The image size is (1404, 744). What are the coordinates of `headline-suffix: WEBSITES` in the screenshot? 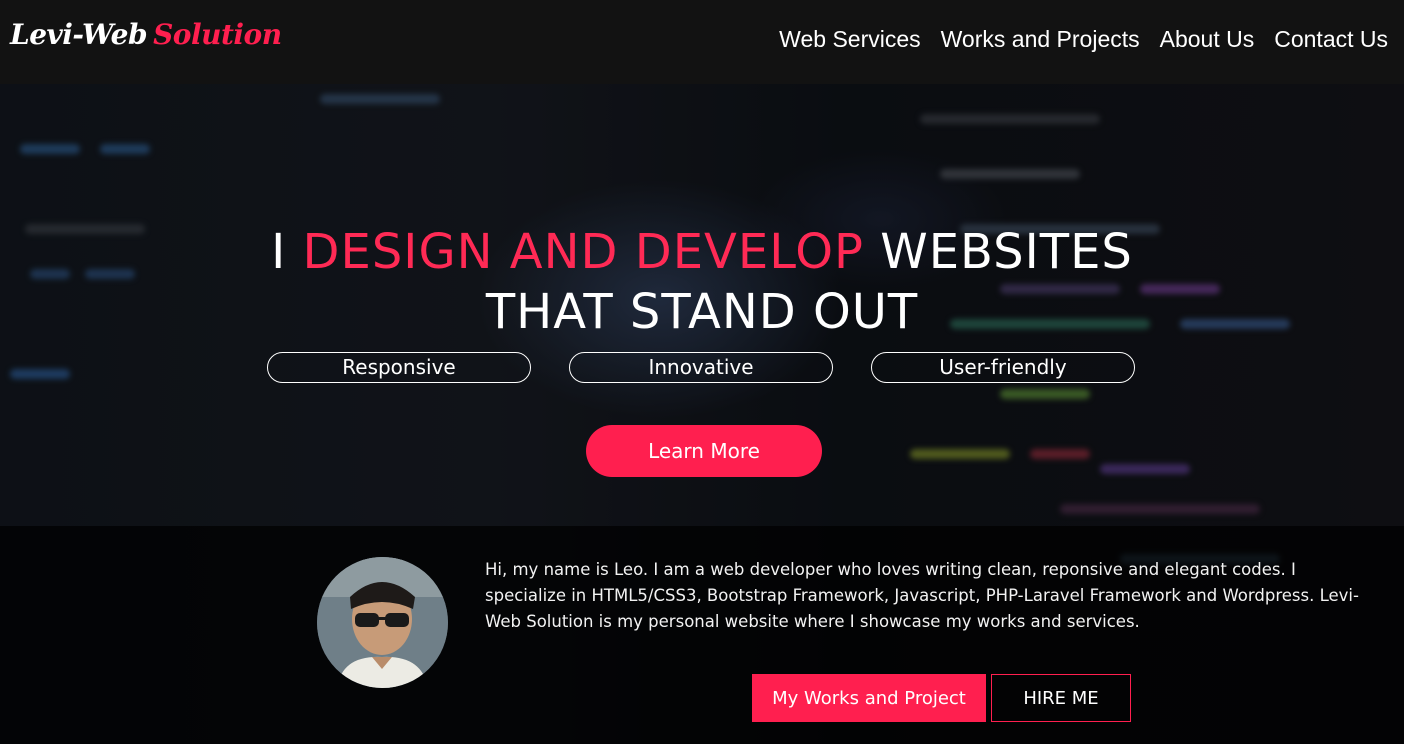 It's located at (1006, 252).